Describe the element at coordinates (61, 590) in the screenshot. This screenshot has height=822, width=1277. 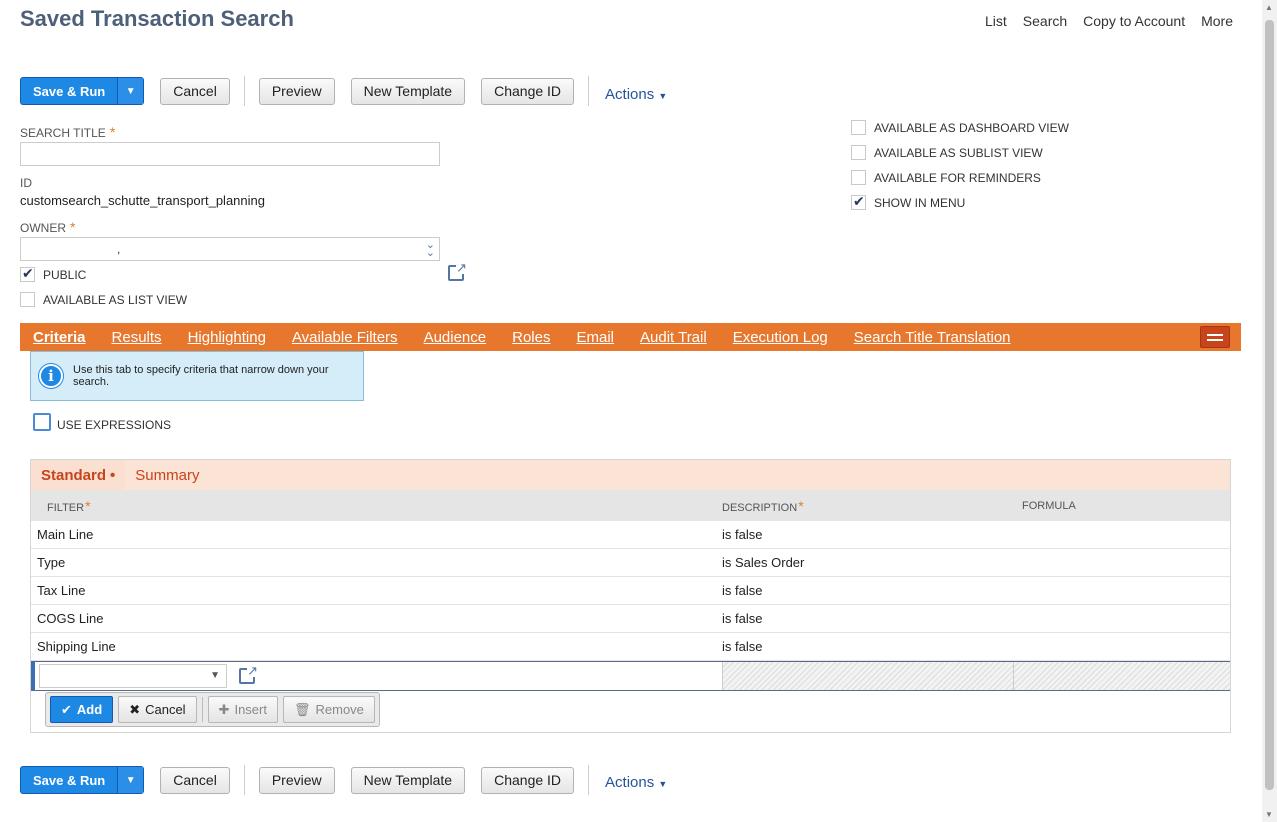
I see `filter-cell: Tax Line` at that location.